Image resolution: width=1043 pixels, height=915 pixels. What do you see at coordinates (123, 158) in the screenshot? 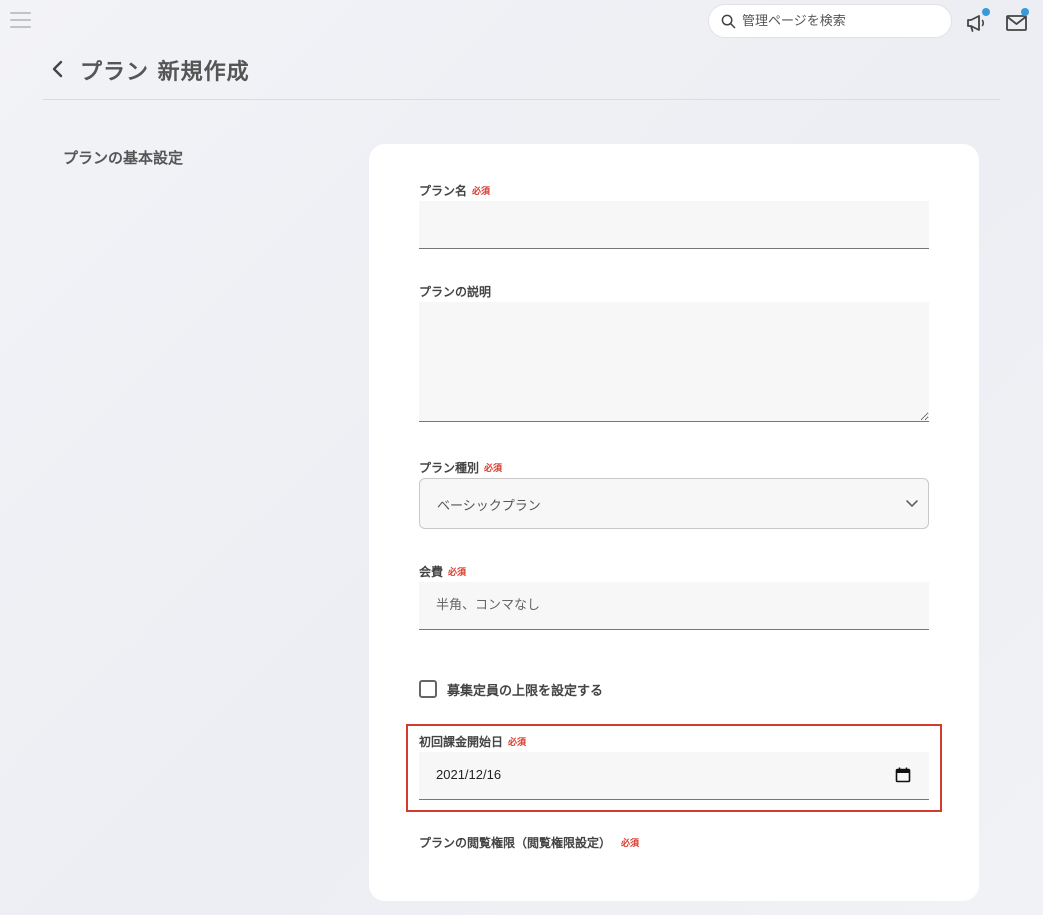
I see `section-title: プランの基本設定` at bounding box center [123, 158].